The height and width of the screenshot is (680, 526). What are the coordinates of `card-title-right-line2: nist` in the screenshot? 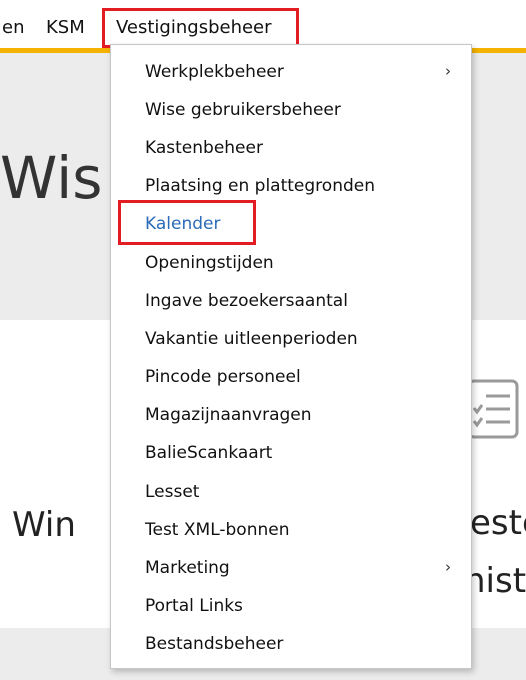 It's located at (495, 581).